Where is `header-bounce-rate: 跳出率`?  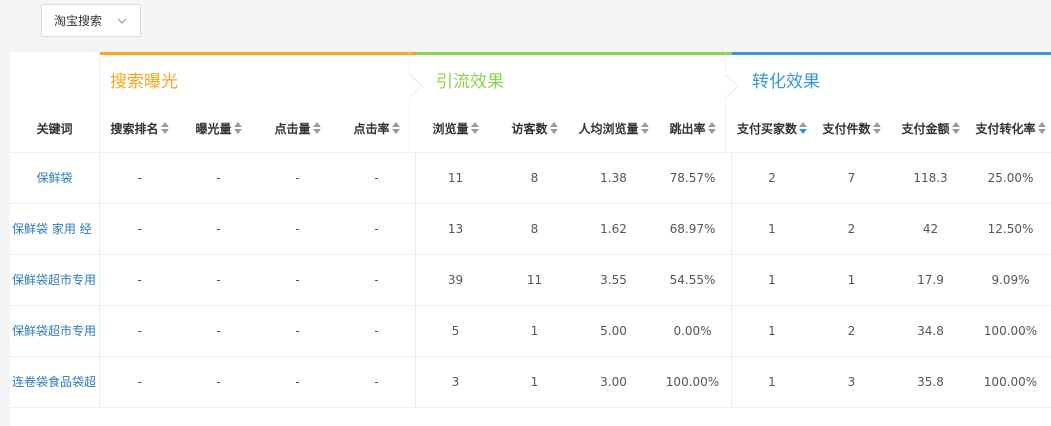
header-bounce-rate: 跳出率 is located at coordinates (692, 128).